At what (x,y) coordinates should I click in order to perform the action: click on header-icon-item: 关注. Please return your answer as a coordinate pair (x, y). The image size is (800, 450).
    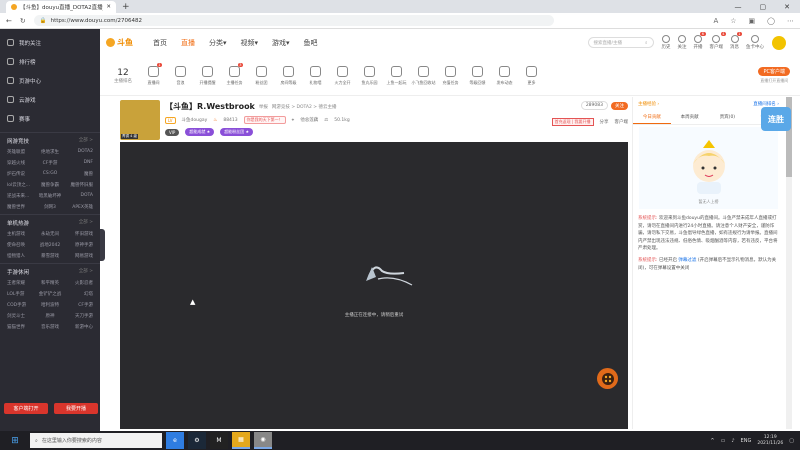
    Looking at the image, I should click on (682, 42).